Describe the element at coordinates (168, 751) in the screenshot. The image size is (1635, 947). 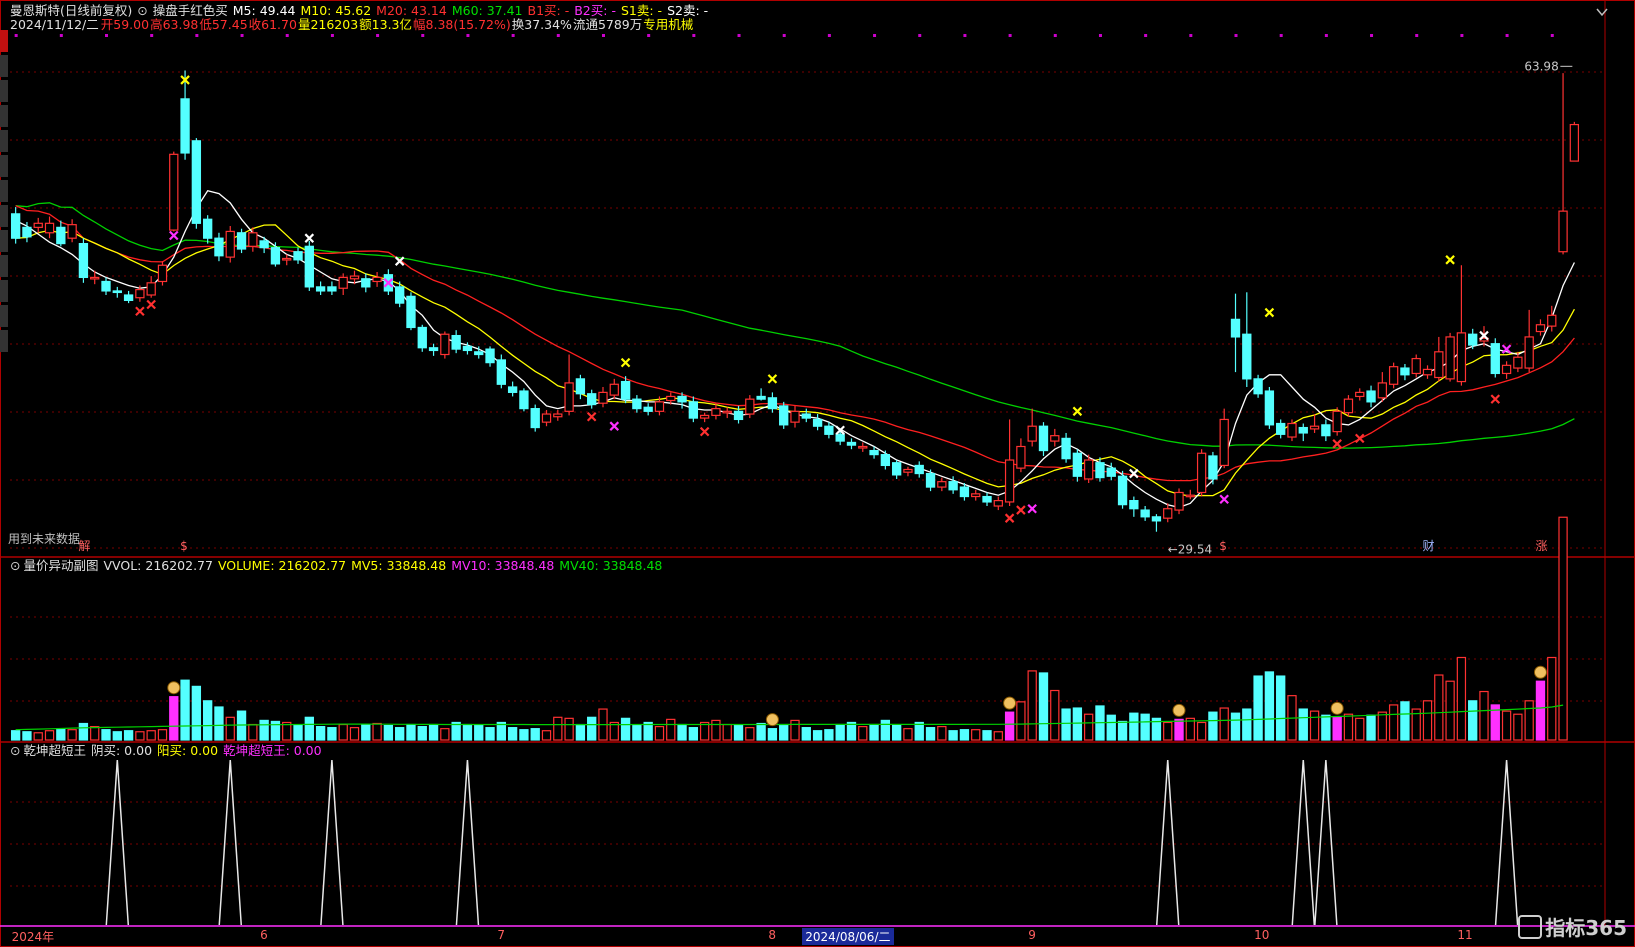
I see `oscillator-info-line: ⊙ 乾坤超短王 阴买: 0.00 阳买: 0.00 乾坤超短王: 0.00` at that location.